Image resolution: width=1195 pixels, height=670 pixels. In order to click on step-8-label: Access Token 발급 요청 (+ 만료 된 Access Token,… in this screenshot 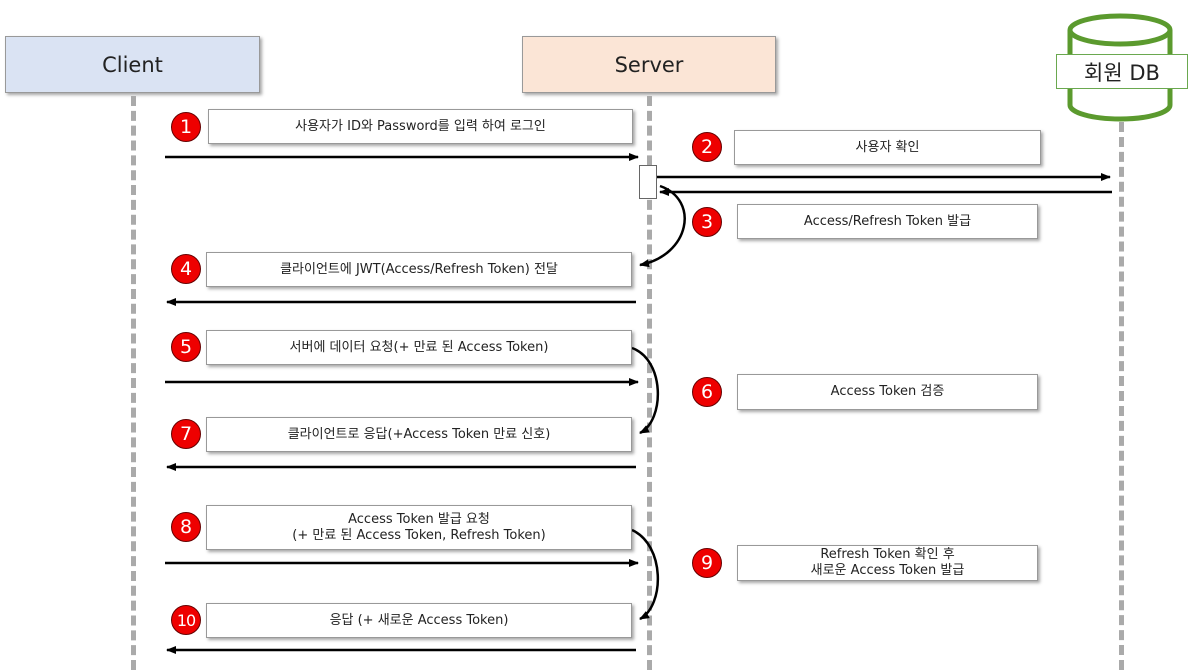, I will do `click(419, 527)`.